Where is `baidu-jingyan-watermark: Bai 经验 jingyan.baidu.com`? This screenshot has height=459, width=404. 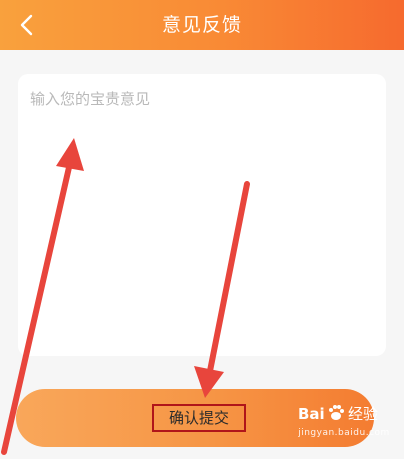 baidu-jingyan-watermark: Bai 经验 jingyan.baidu.com is located at coordinates (344, 420).